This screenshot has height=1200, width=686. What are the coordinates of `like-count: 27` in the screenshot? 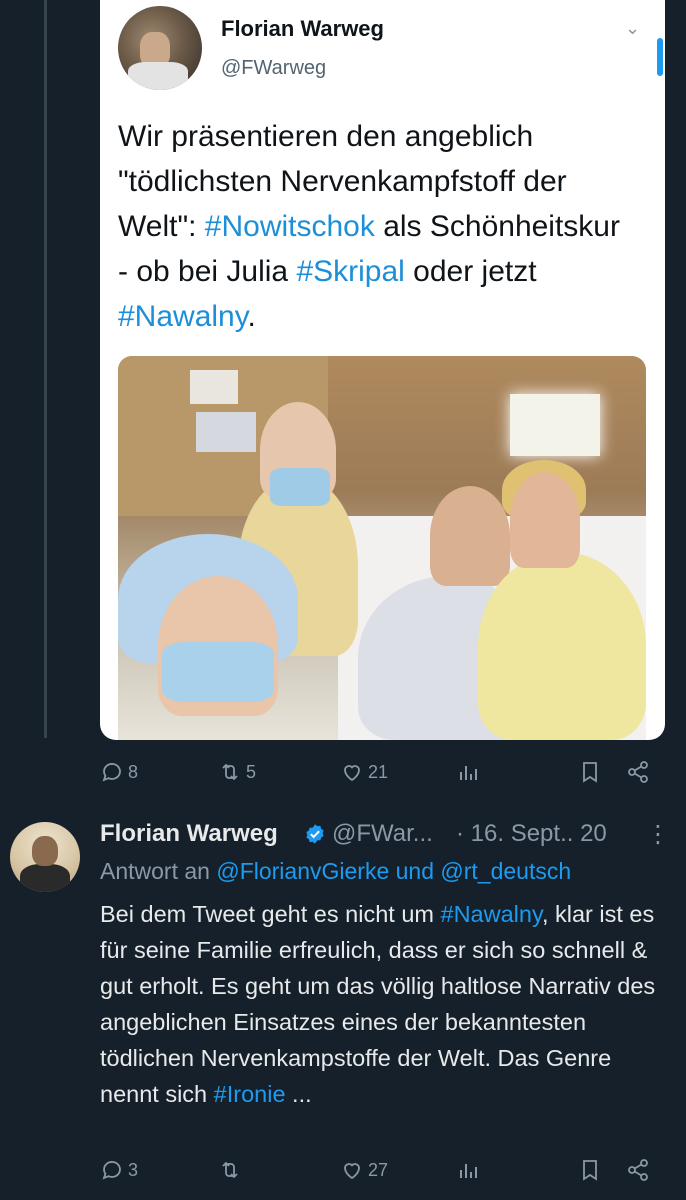 It's located at (378, 1169).